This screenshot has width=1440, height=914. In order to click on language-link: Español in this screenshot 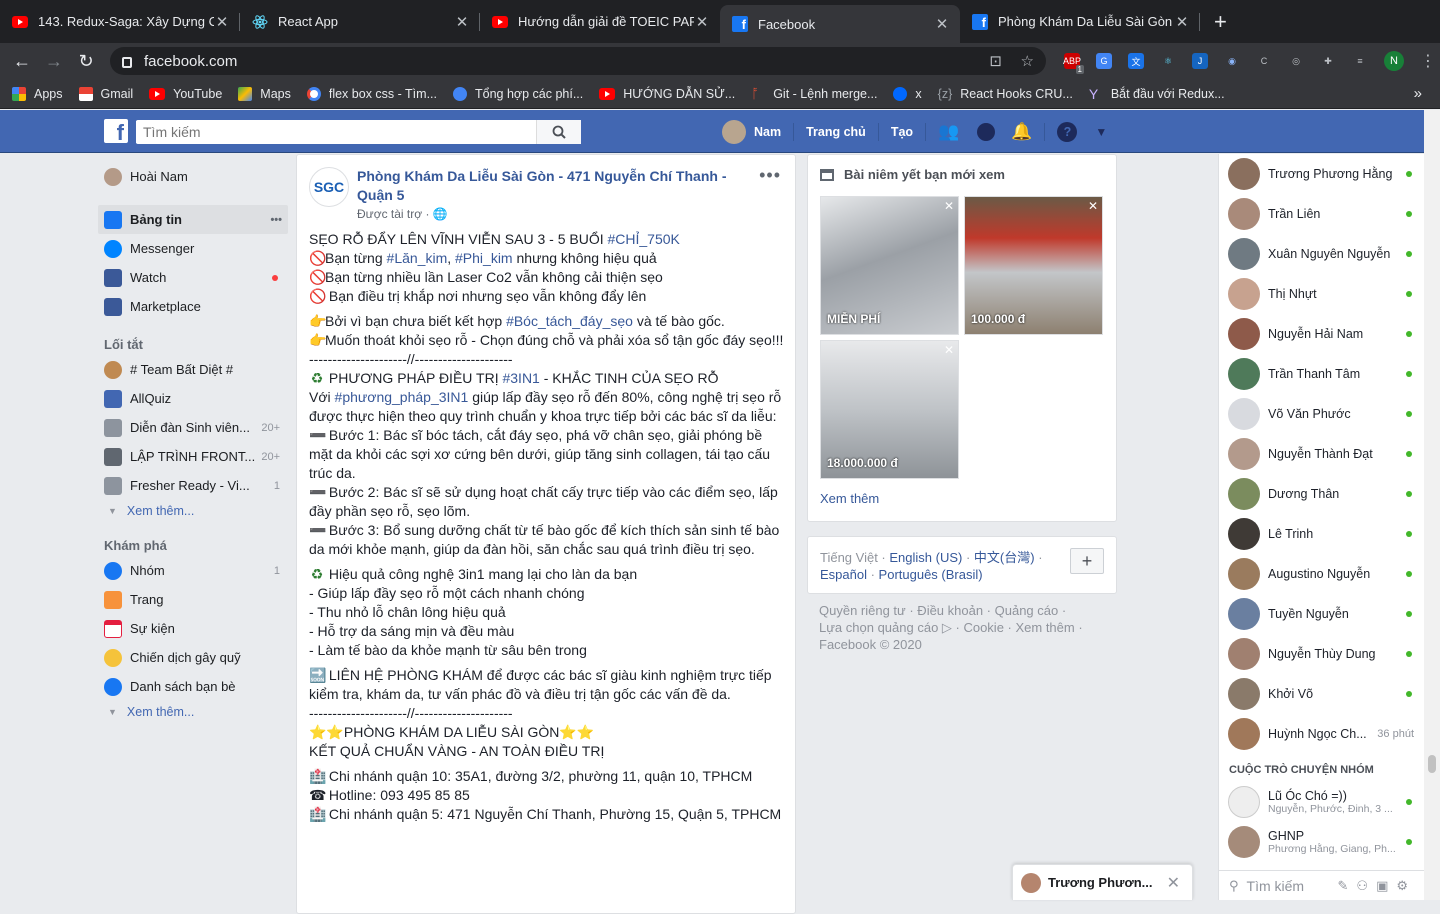, I will do `click(843, 574)`.